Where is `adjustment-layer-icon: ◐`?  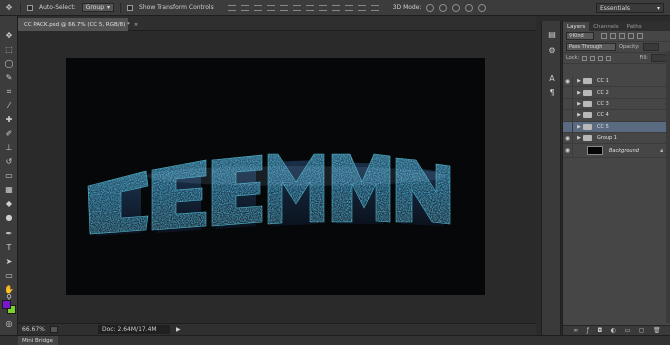
adjustment-layer-icon: ◐ is located at coordinates (613, 330).